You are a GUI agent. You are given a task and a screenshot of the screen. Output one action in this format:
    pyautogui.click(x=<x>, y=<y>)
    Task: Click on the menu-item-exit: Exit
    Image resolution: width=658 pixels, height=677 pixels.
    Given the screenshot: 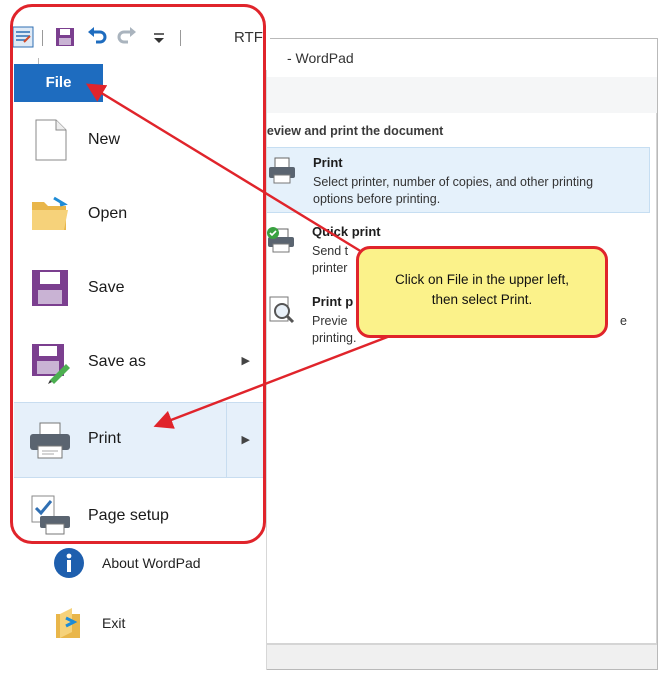 What is the action you would take?
    pyautogui.click(x=140, y=624)
    